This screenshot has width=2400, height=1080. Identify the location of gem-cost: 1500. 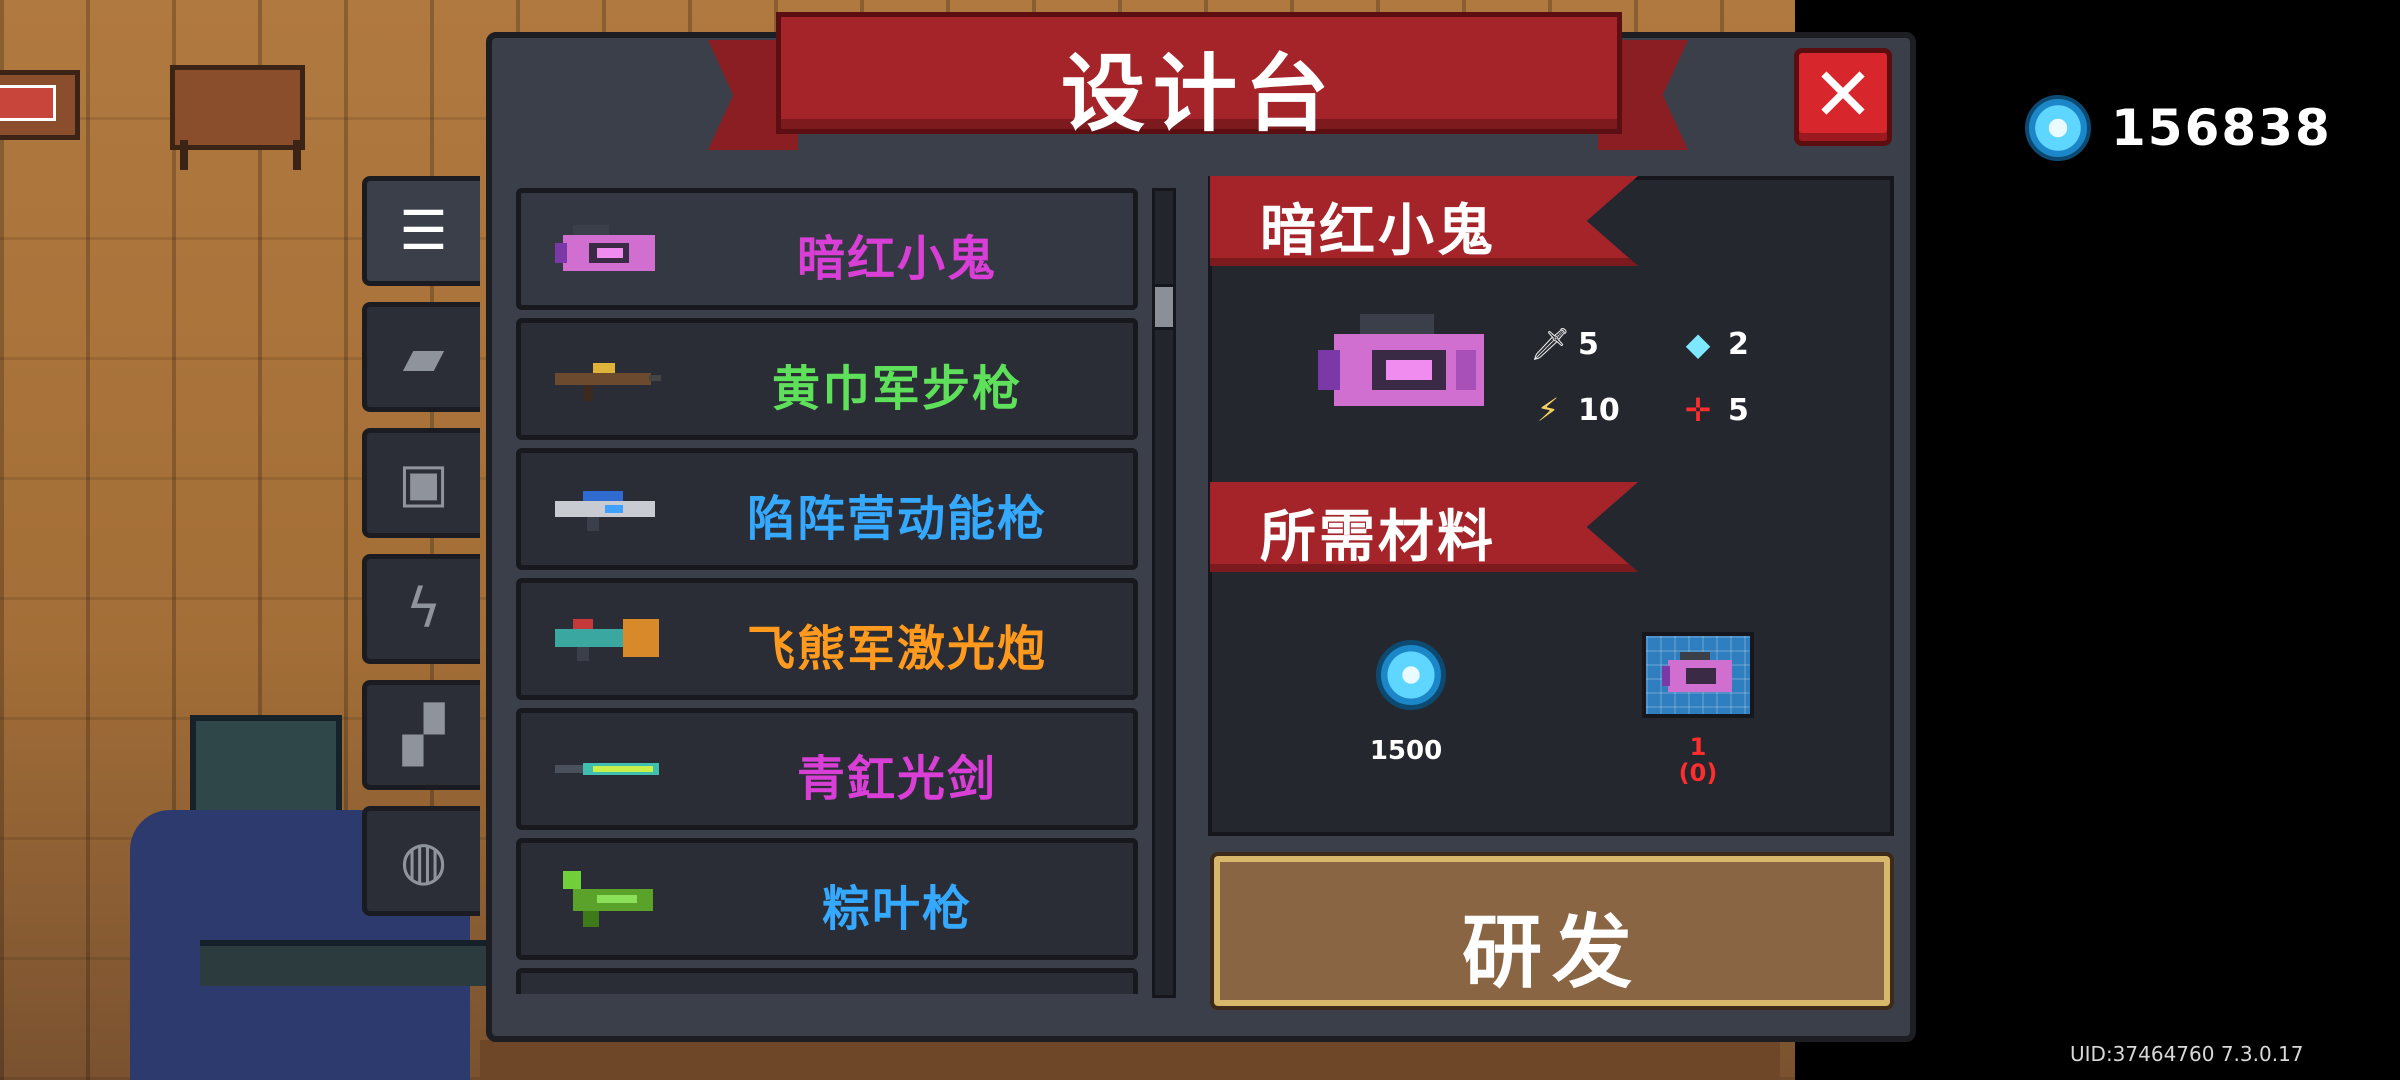
(1406, 751).